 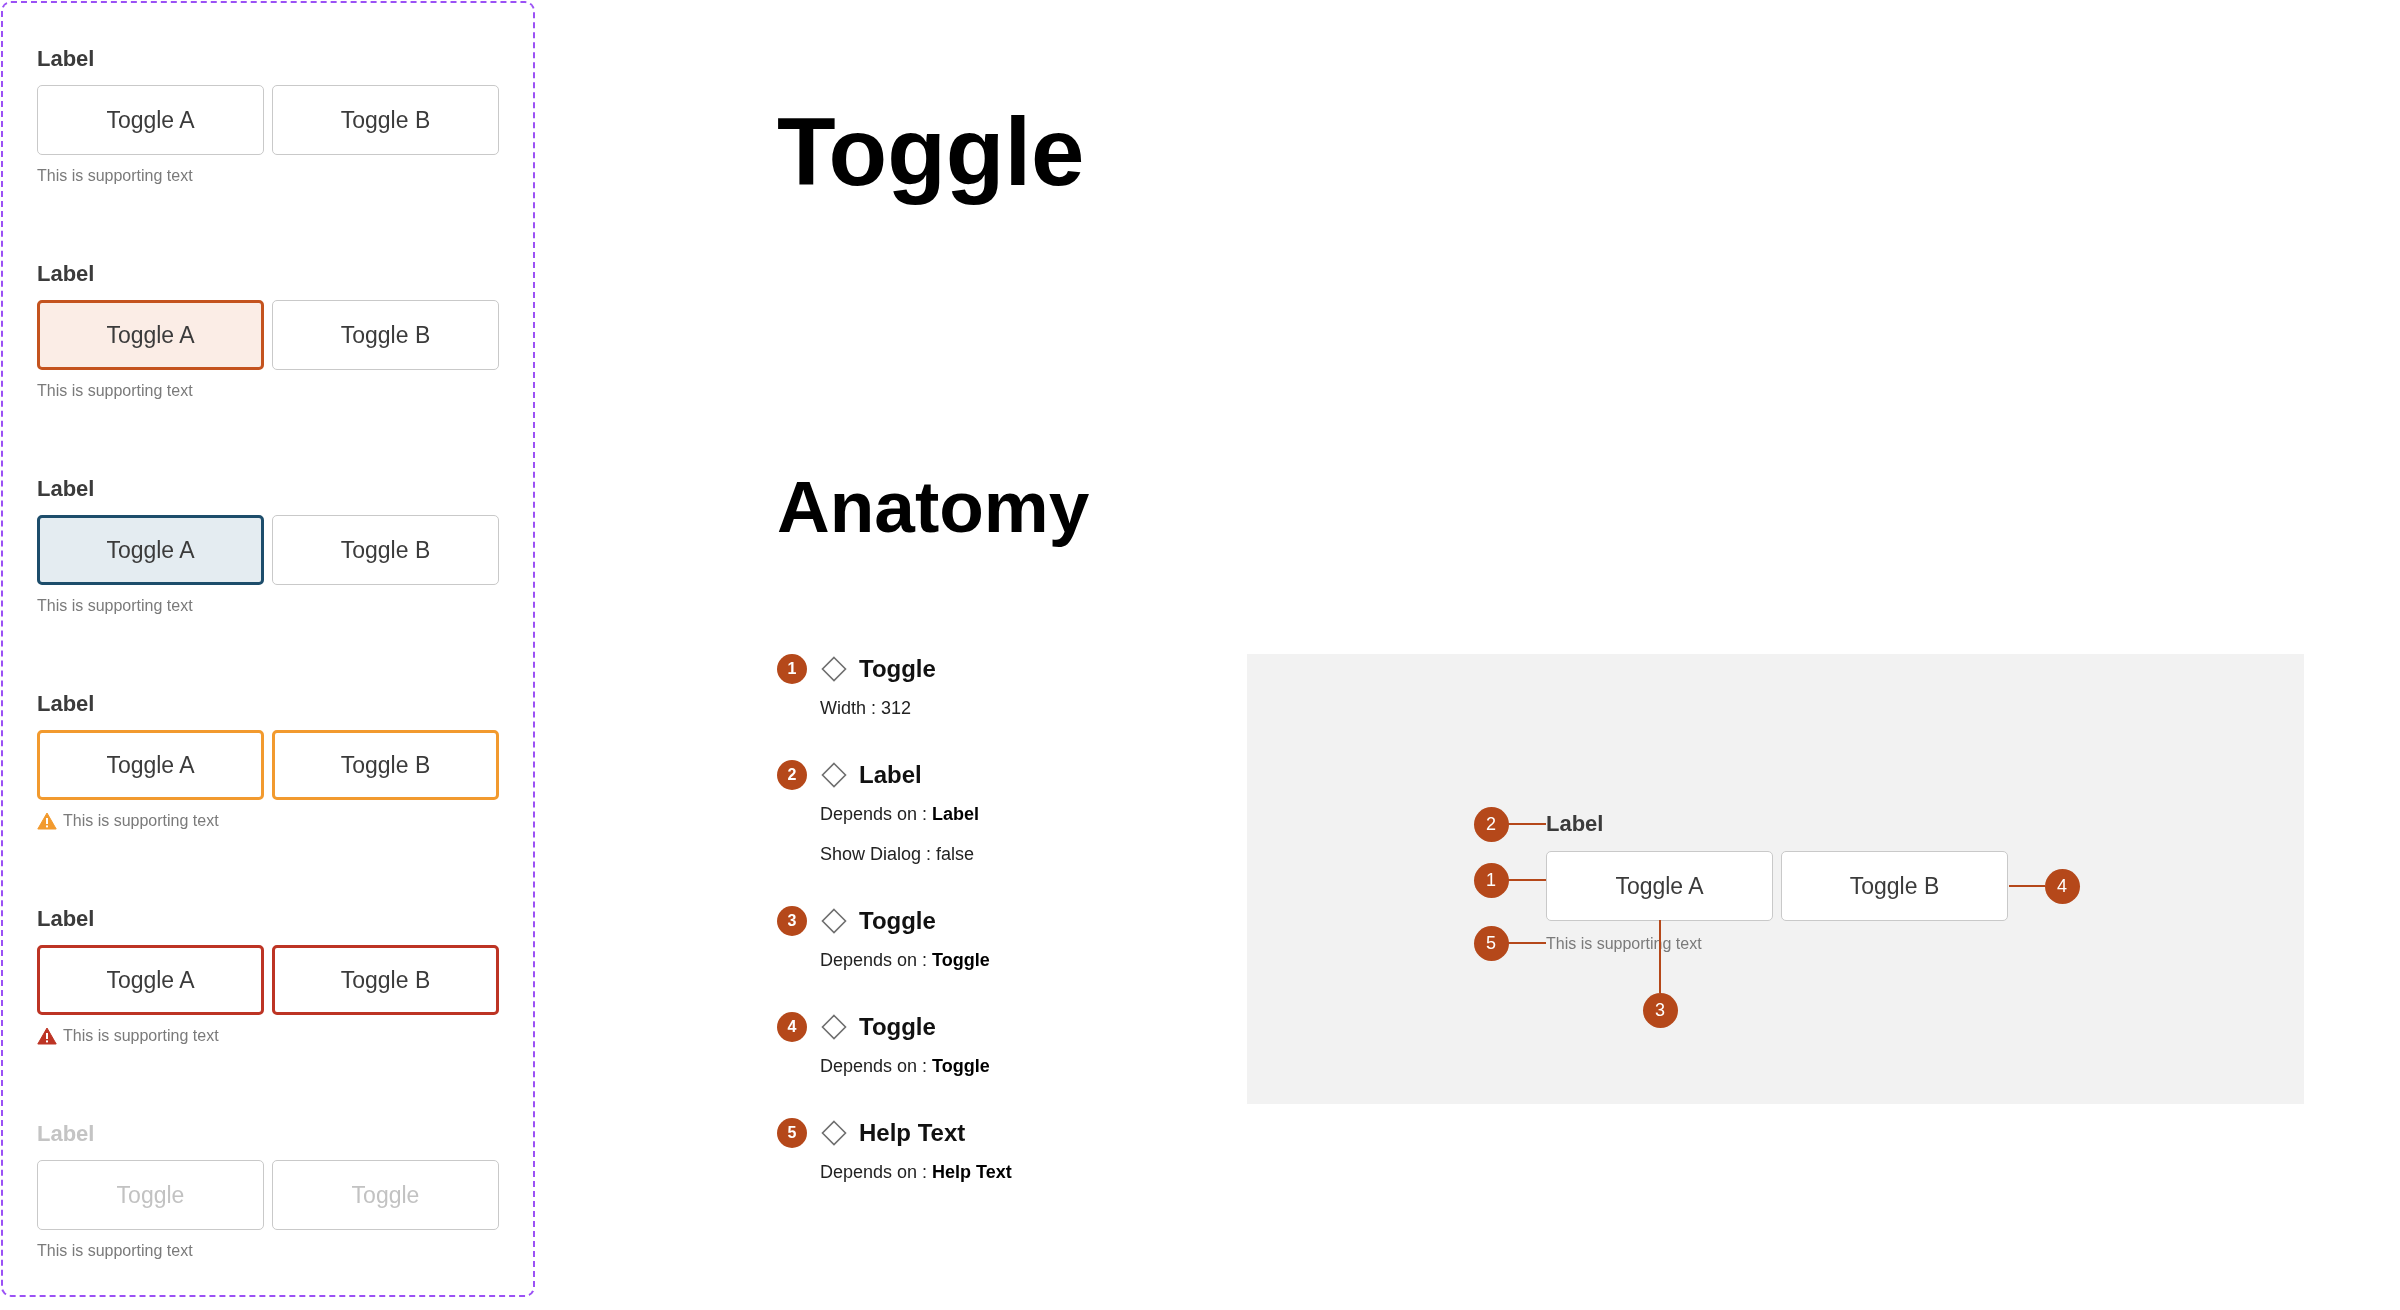 I want to click on section-heading: Anatomy, so click(x=933, y=507).